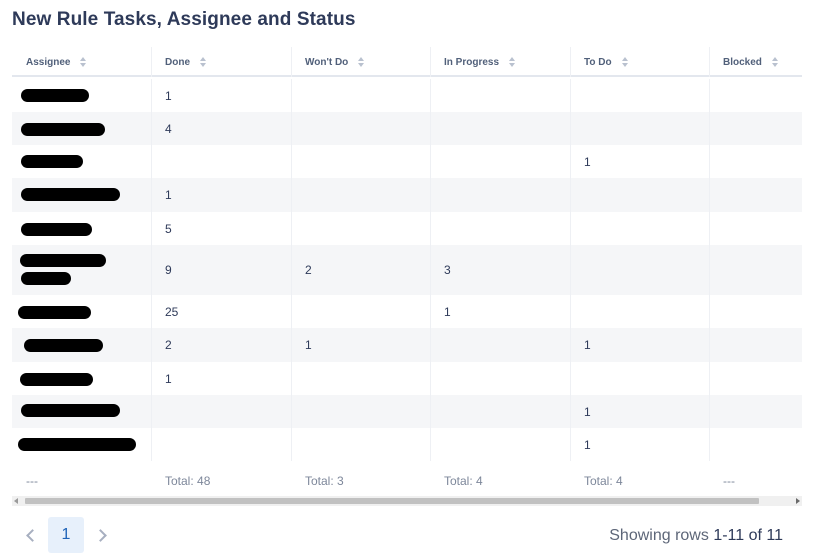  What do you see at coordinates (168, 128) in the screenshot?
I see `cell-done: 4` at bounding box center [168, 128].